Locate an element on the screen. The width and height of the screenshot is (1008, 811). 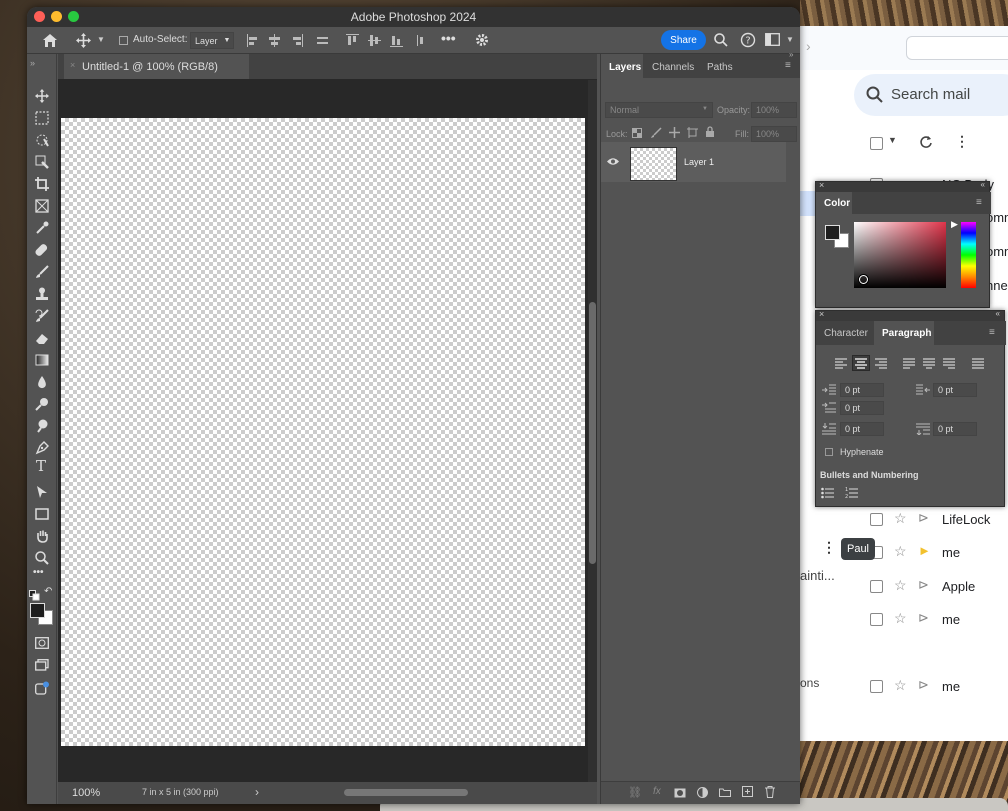
vertical-scrollbar is located at coordinates (592, 431).